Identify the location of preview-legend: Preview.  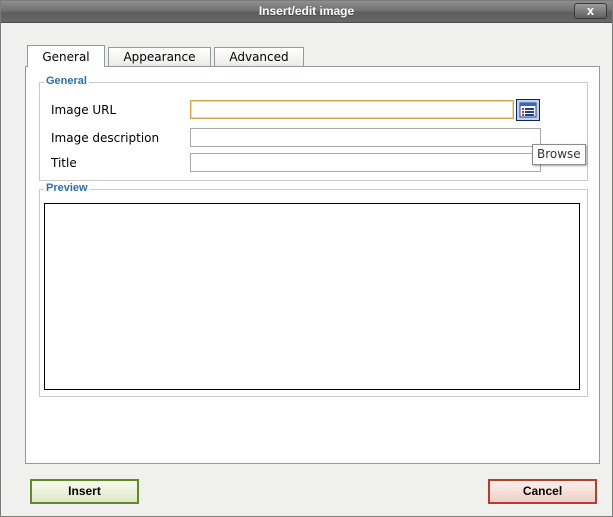
(67, 188).